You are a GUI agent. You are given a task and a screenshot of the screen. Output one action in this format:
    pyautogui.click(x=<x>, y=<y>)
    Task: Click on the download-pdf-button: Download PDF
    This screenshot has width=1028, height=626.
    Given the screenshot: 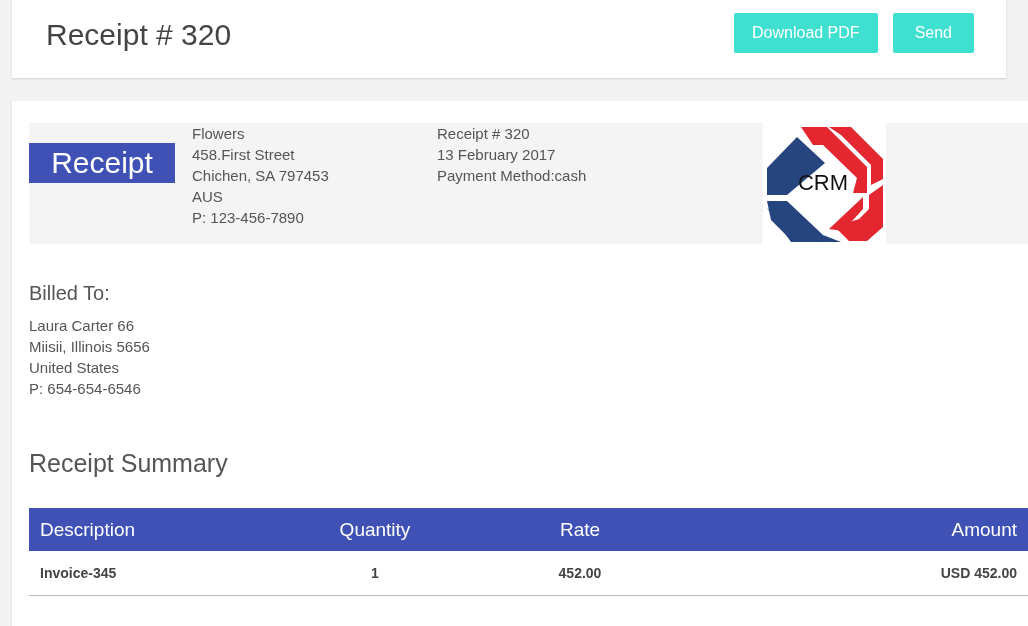 What is the action you would take?
    pyautogui.click(x=806, y=33)
    